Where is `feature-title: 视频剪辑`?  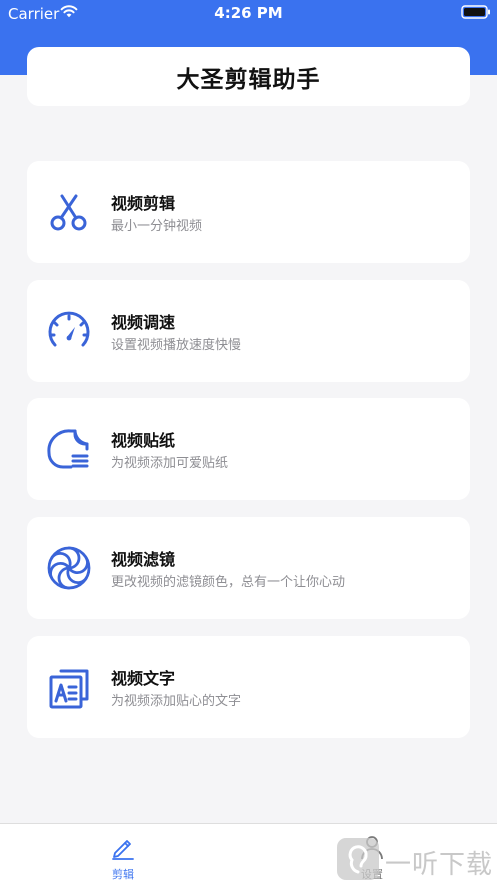 feature-title: 视频剪辑 is located at coordinates (143, 203).